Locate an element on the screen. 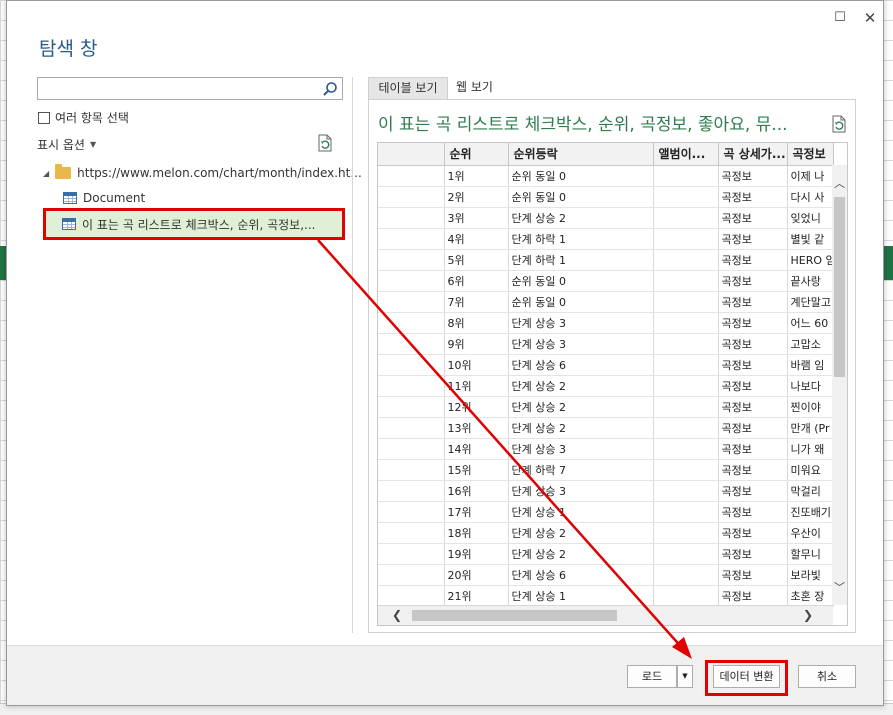 This screenshot has height=715, width=893. table-row: 13위 단계 상승 2 곡정보 만개 (Pr is located at coordinates (606, 428).